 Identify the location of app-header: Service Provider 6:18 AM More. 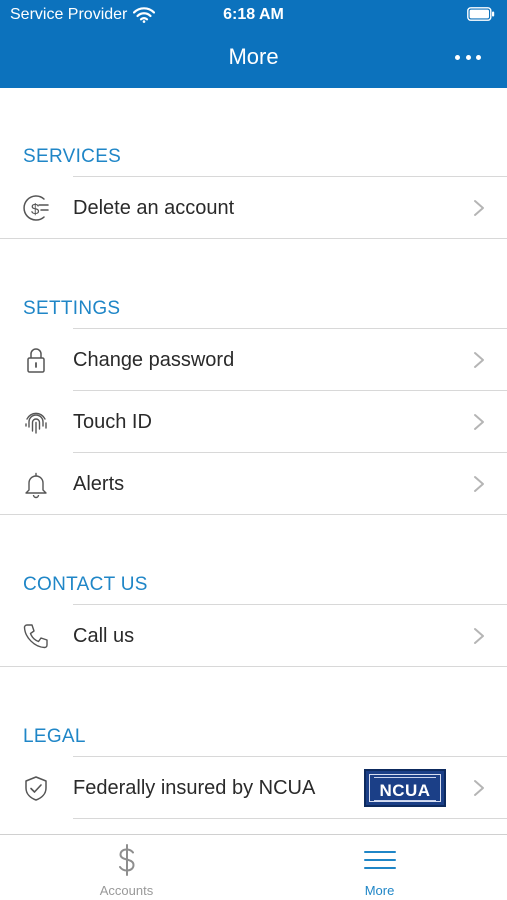
(253, 44).